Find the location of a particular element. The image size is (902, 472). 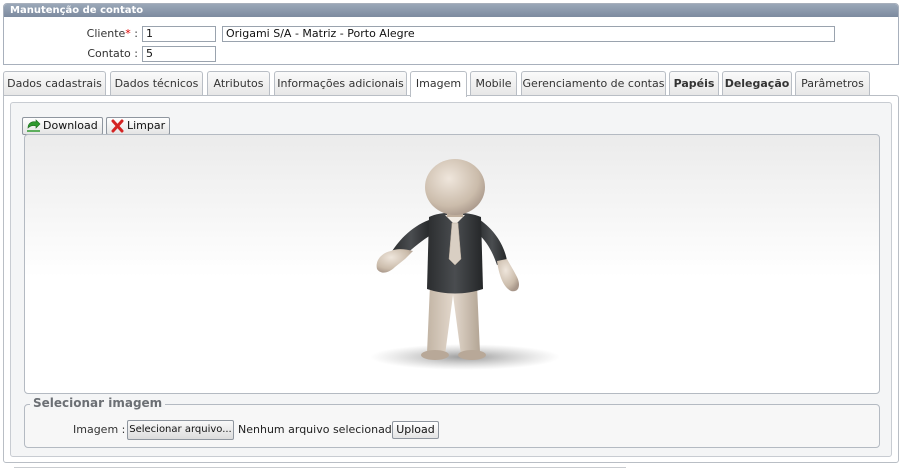

default-avatar-figure-icon is located at coordinates (465, 264).